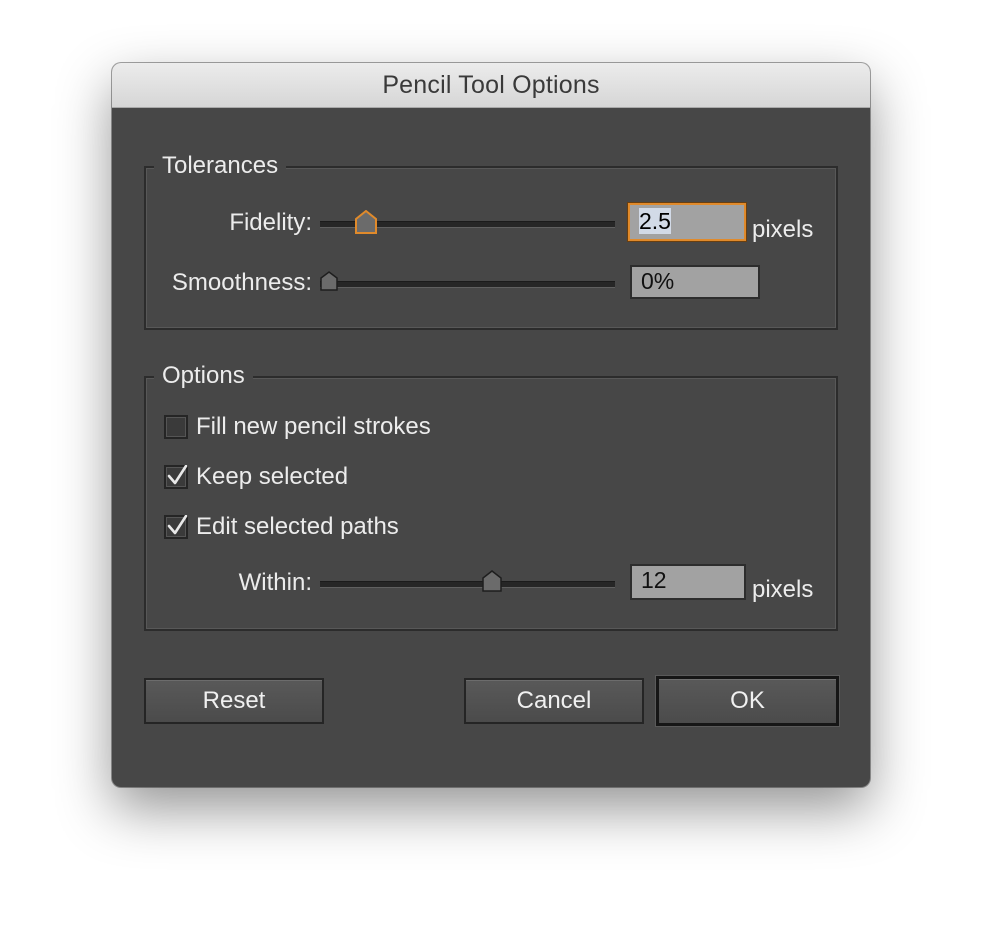 This screenshot has height=948, width=982. What do you see at coordinates (783, 229) in the screenshot?
I see `fidelity-unit: pixels` at bounding box center [783, 229].